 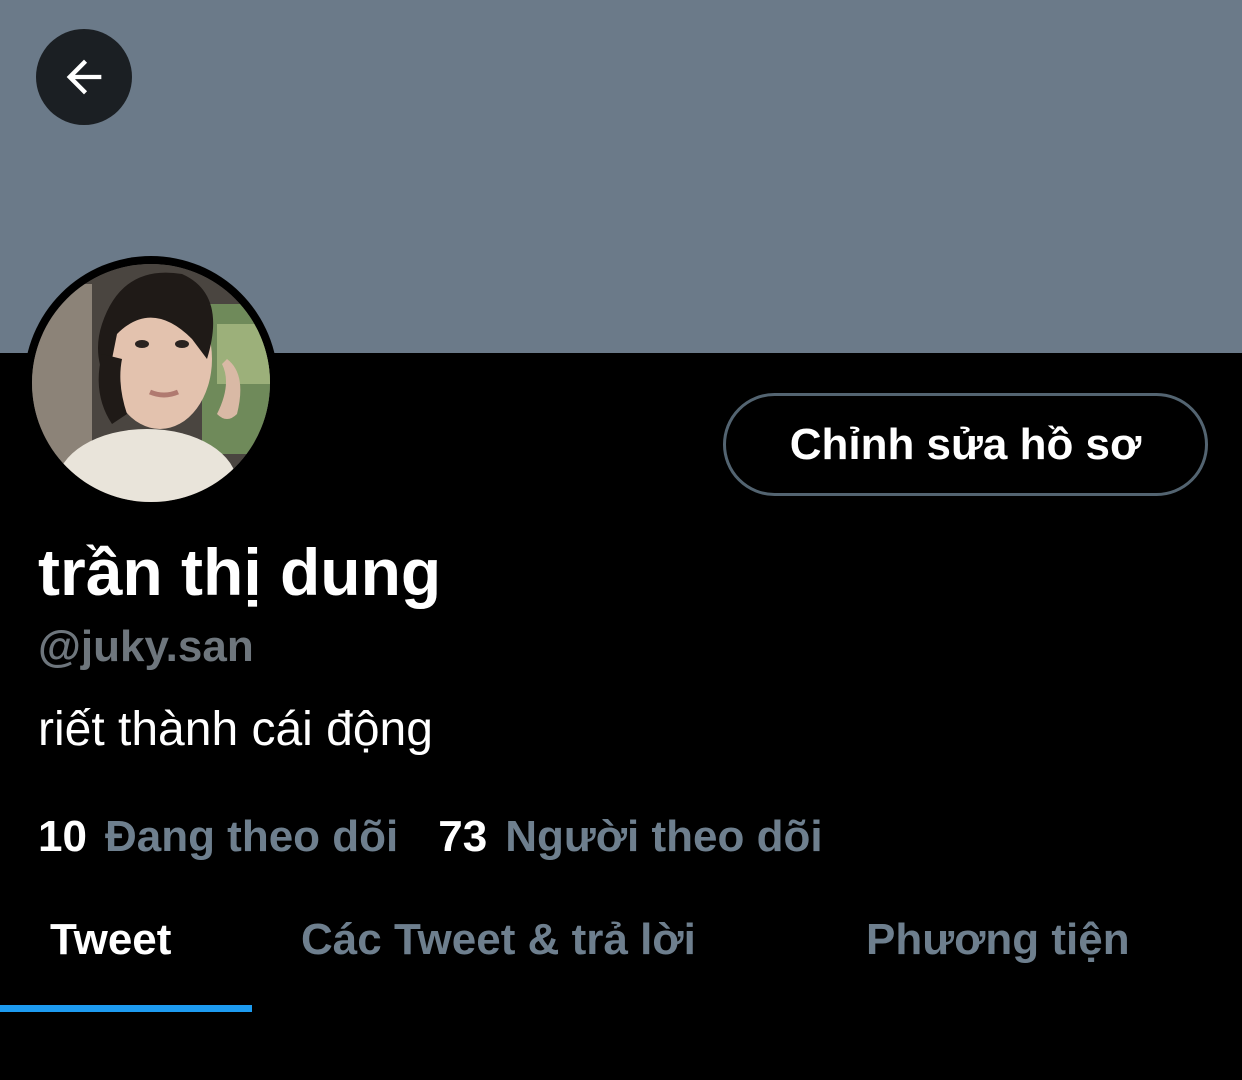 I want to click on display-name: trần thị dung, so click(x=240, y=572).